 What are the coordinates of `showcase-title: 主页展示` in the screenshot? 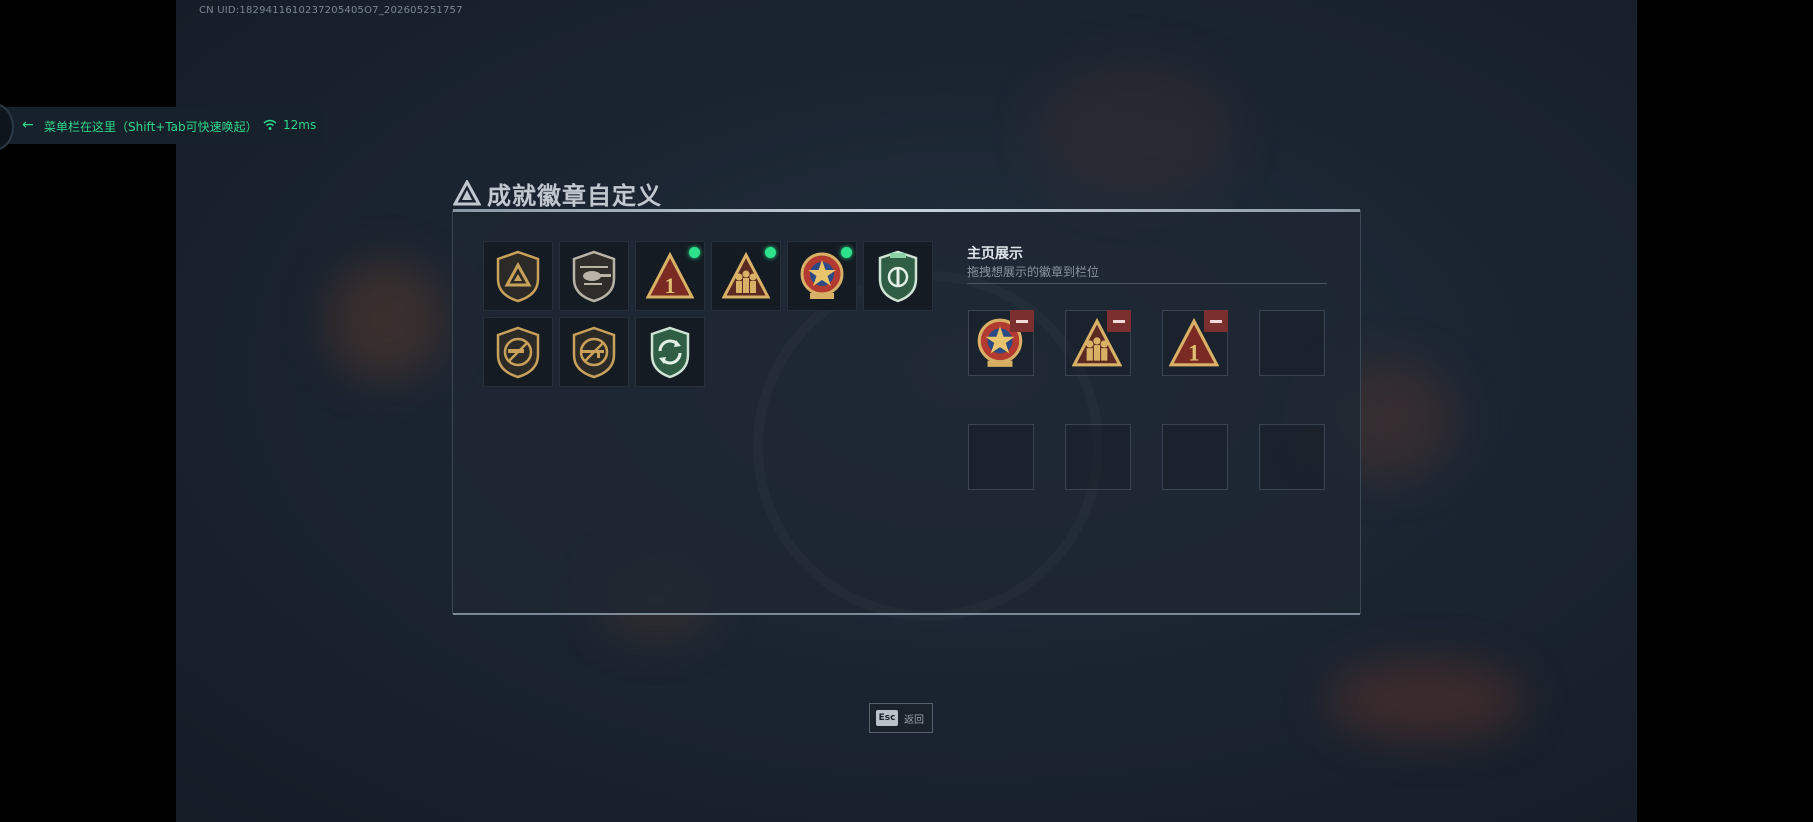 It's located at (995, 254).